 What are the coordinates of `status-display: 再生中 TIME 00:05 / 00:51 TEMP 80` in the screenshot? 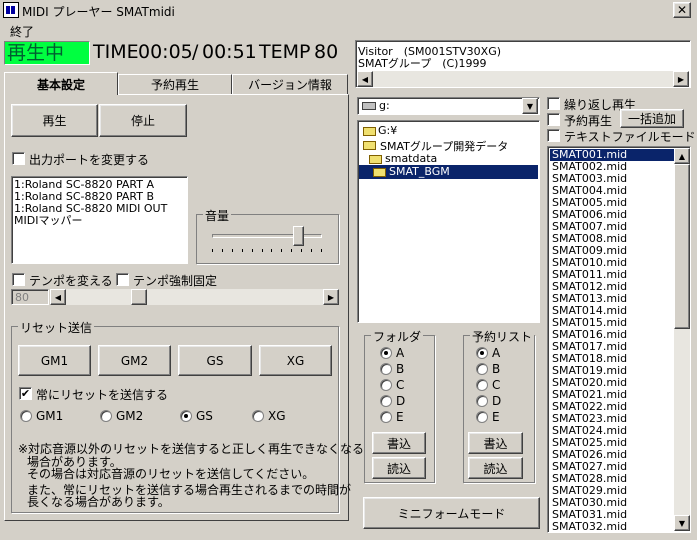 It's located at (176, 53).